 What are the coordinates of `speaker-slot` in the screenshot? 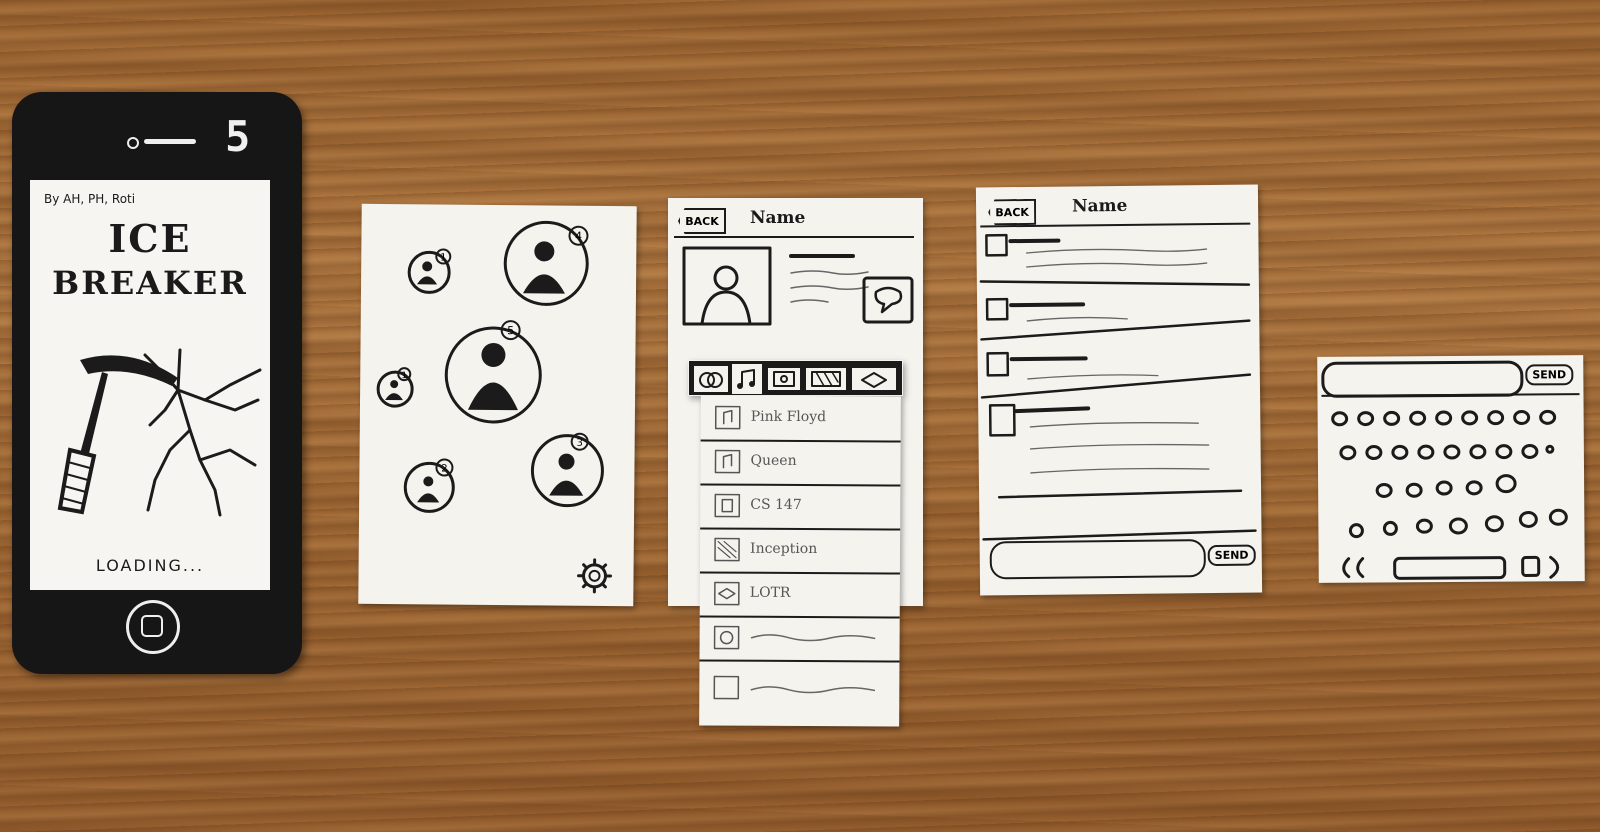 It's located at (170, 141).